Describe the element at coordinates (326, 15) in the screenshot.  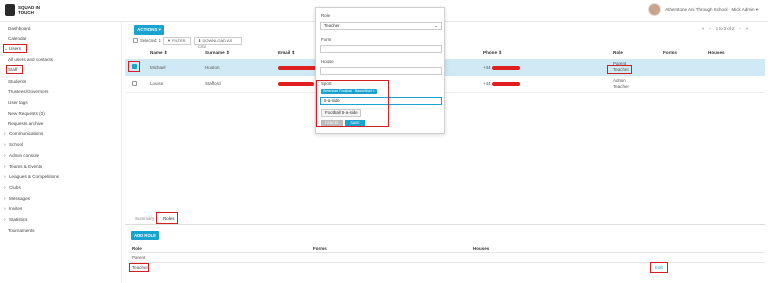
I see `role-label: Role` at that location.